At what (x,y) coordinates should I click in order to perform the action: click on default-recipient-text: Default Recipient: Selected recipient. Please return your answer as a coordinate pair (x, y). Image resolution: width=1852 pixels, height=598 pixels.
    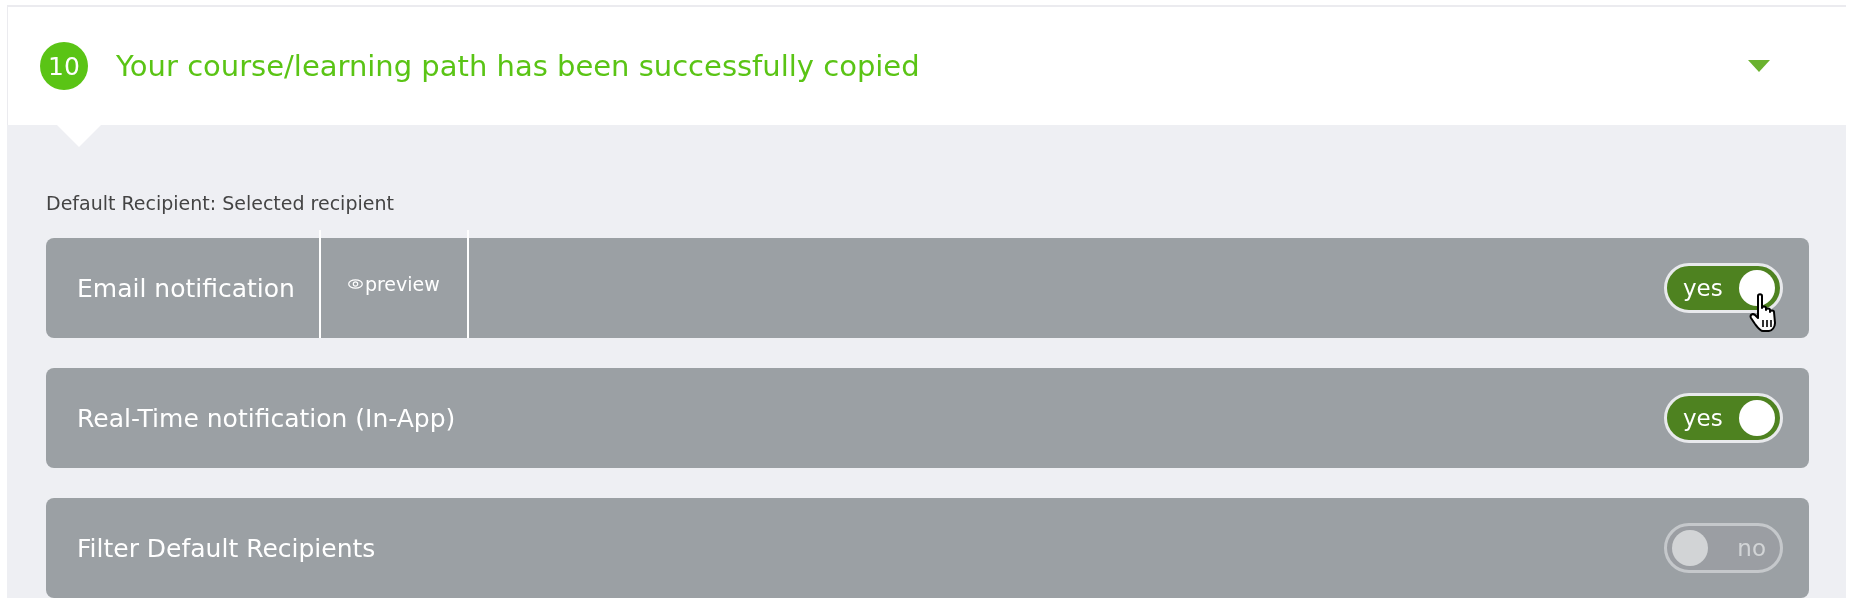
    Looking at the image, I should click on (220, 203).